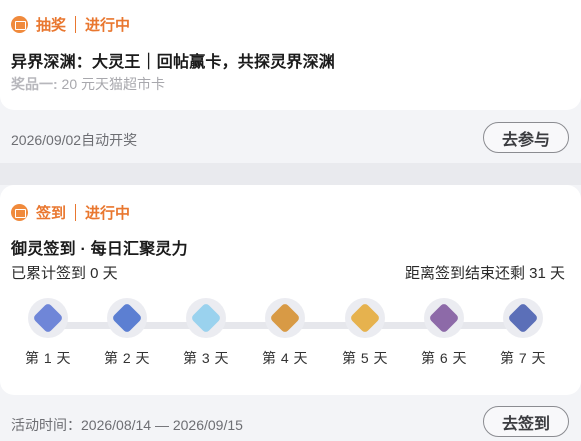 Image resolution: width=581 pixels, height=441 pixels. I want to click on lottery-prize: 奖品一: 20 元天猫超市卡, so click(88, 84).